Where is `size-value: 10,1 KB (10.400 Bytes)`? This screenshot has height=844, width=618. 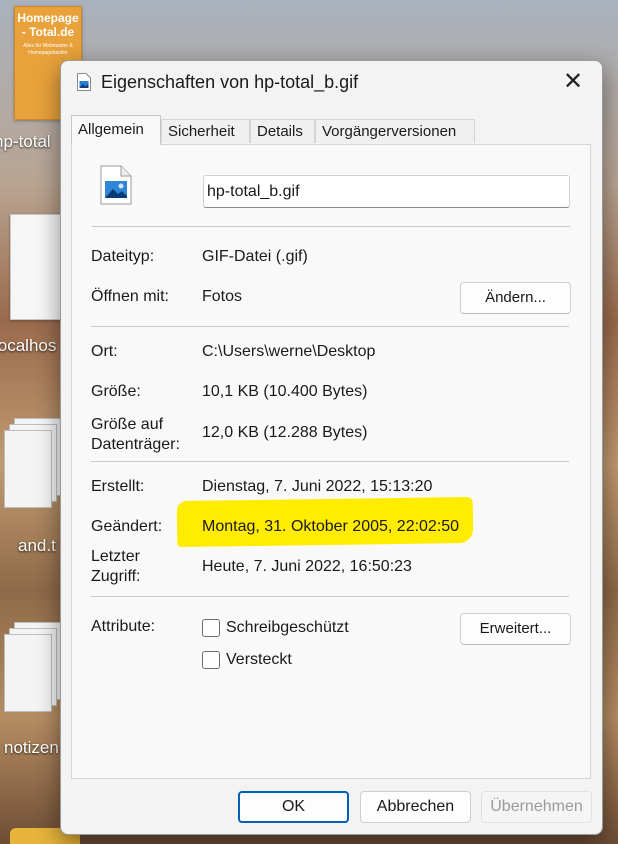 size-value: 10,1 KB (10.400 Bytes) is located at coordinates (285, 391).